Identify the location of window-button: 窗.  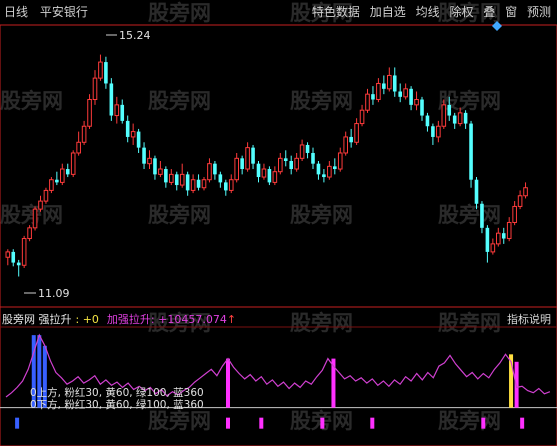
(511, 12).